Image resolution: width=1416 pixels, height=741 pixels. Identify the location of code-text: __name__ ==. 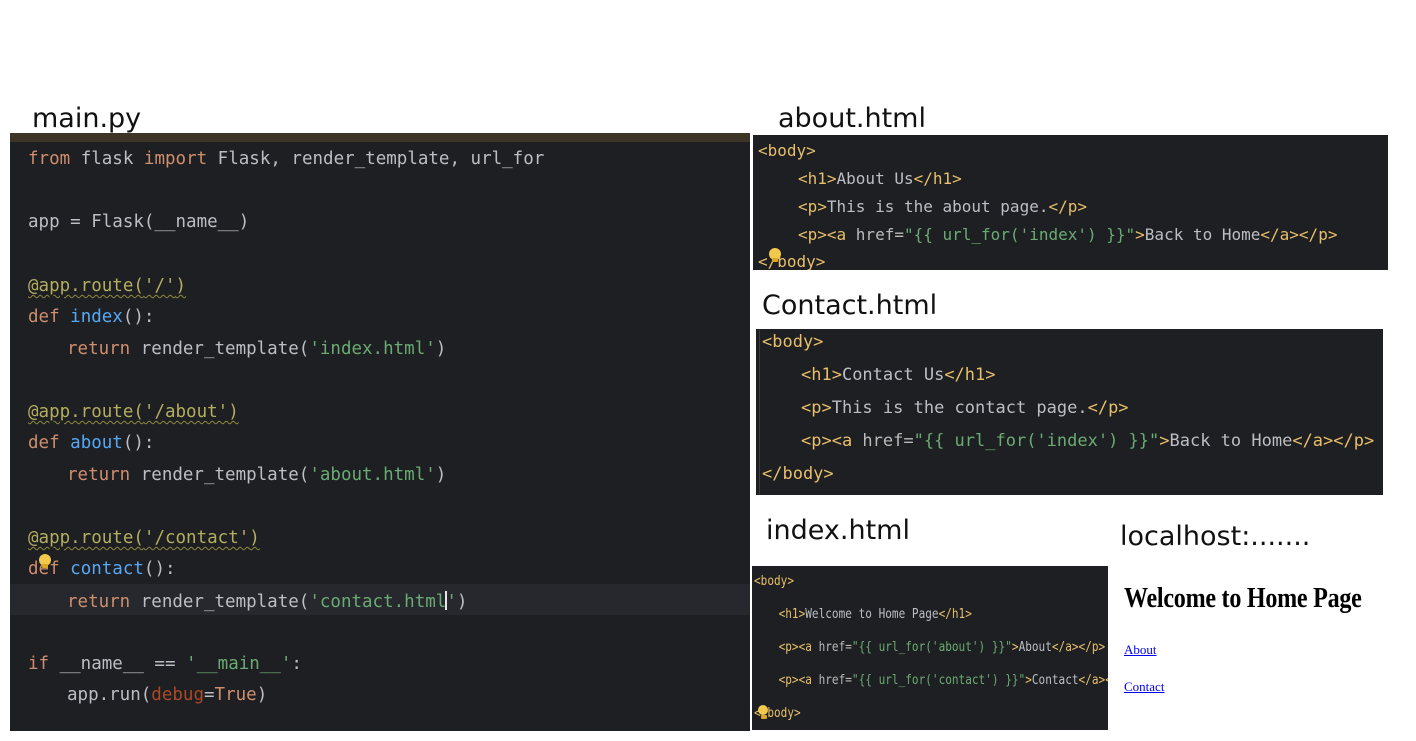
(118, 664).